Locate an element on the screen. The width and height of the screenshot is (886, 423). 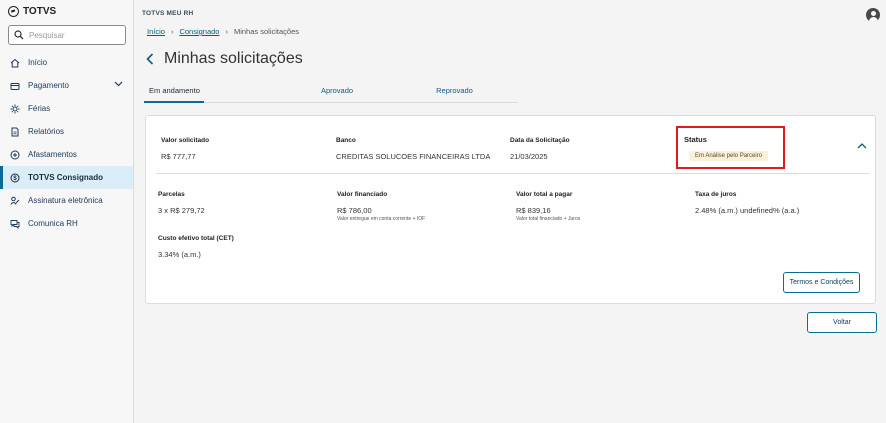
app-title: TOTVS MEU RH is located at coordinates (168, 13).